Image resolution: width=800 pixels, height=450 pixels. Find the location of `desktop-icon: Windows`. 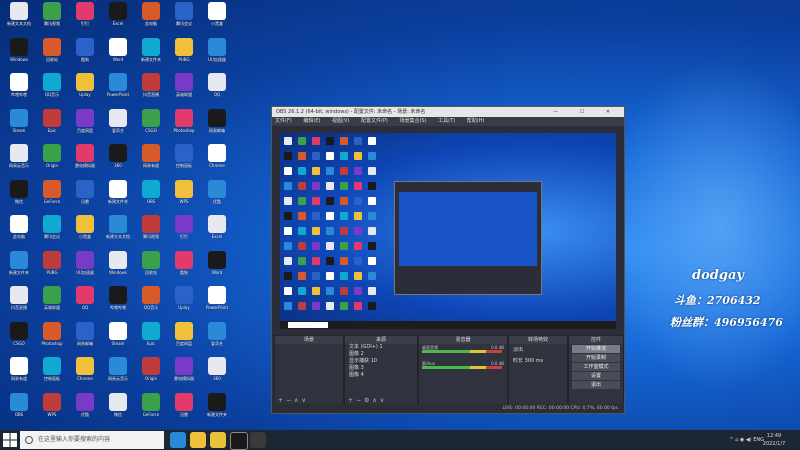

desktop-icon: Windows is located at coordinates (118, 268).